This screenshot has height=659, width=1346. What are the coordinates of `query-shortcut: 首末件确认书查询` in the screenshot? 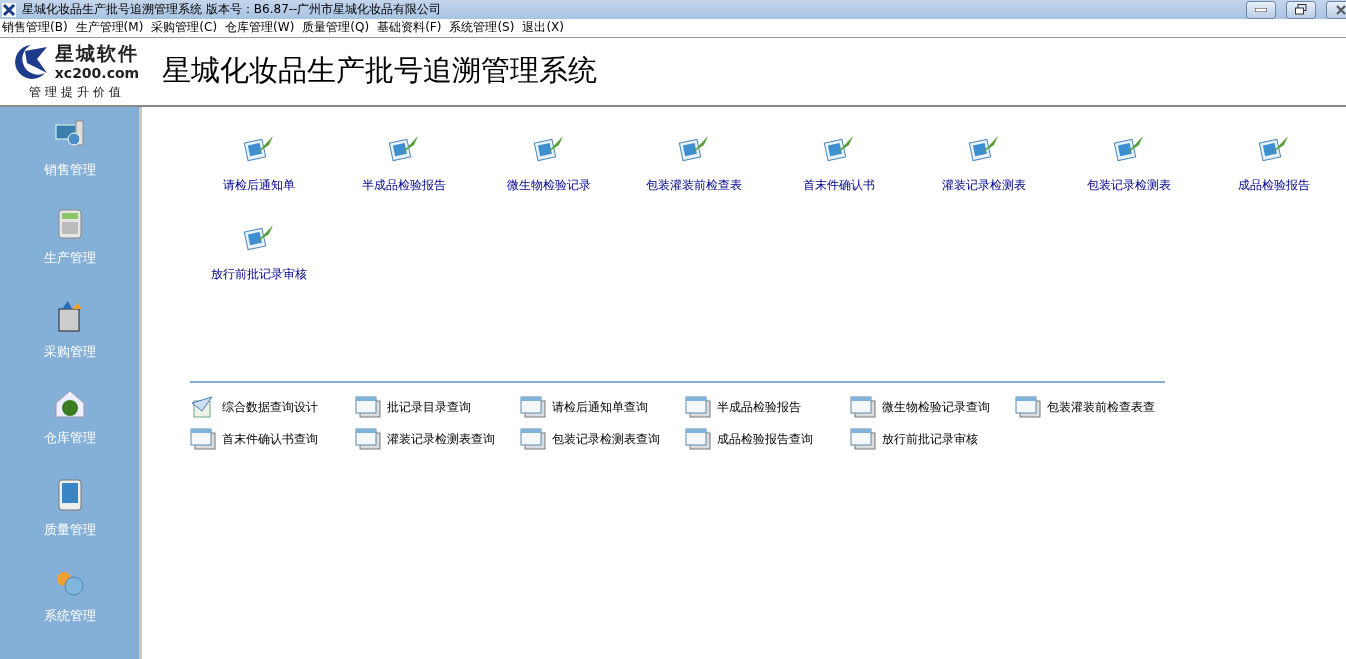 It's located at (272, 439).